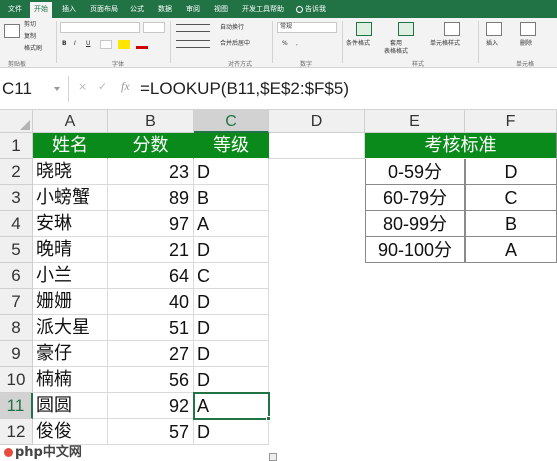 Image resolution: width=557 pixels, height=461 pixels. What do you see at coordinates (75, 44) in the screenshot?
I see `italic-button: I` at bounding box center [75, 44].